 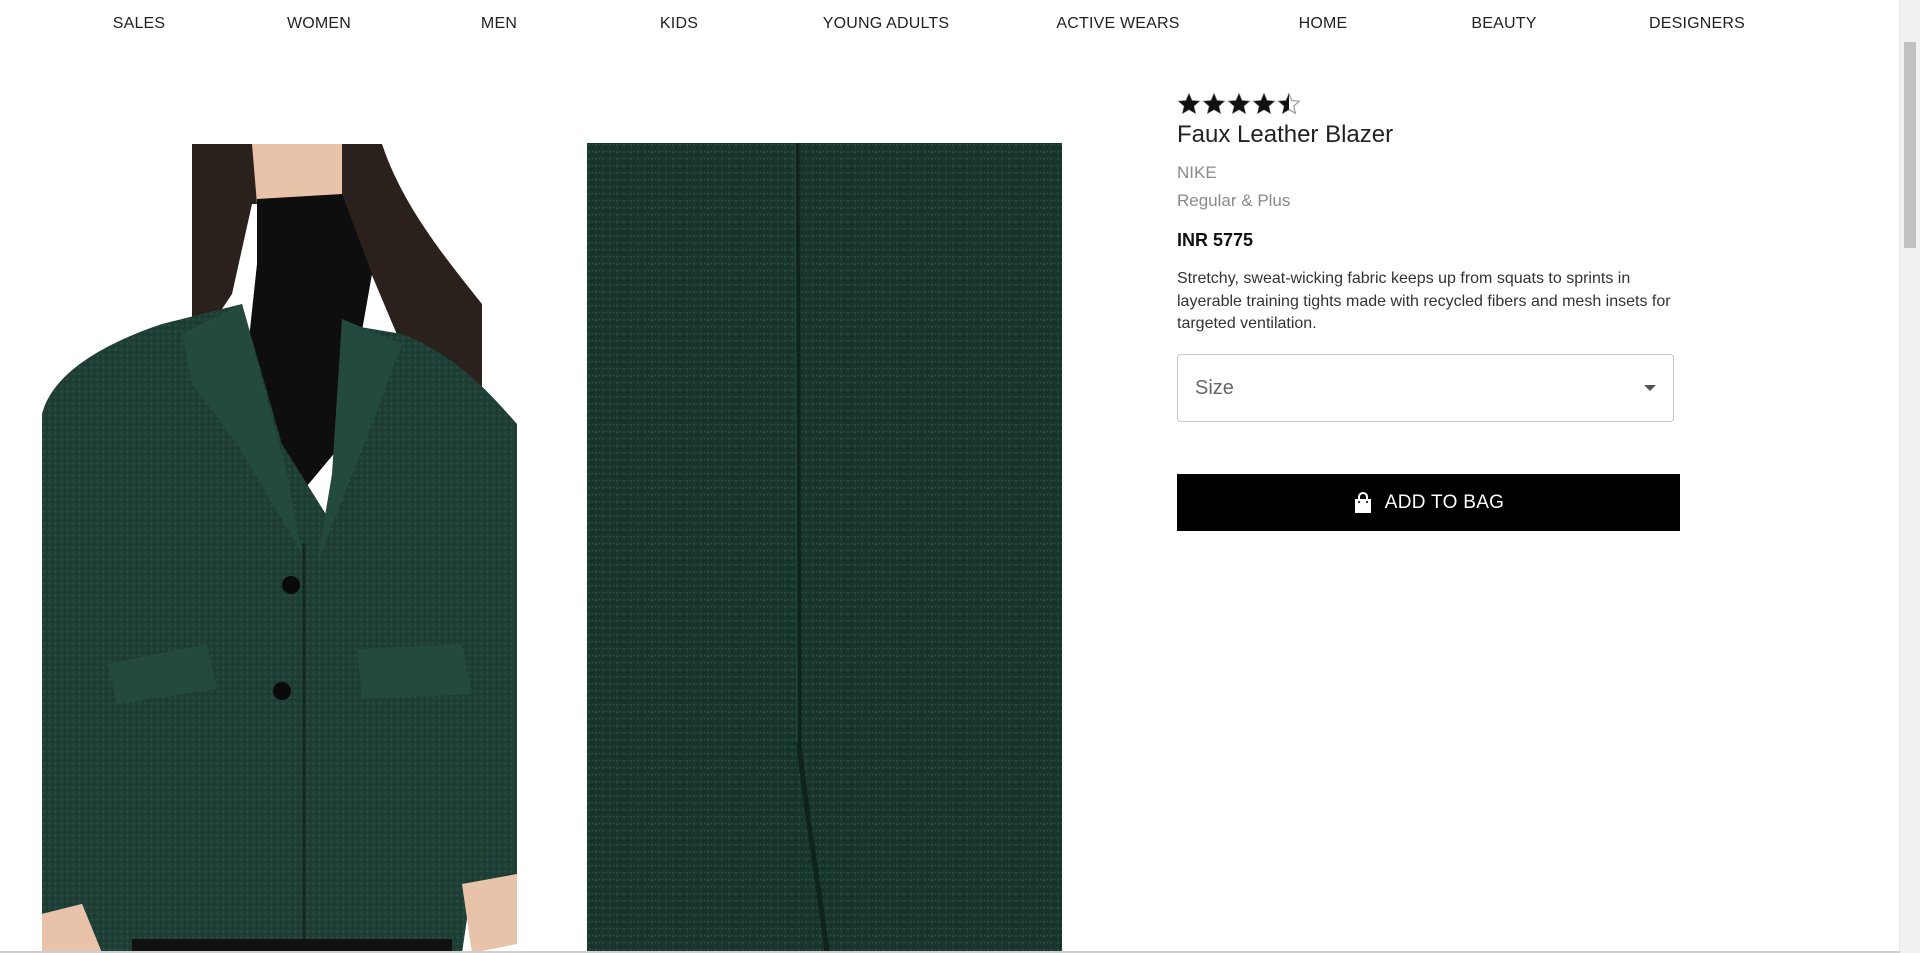 What do you see at coordinates (1285, 134) in the screenshot?
I see `product-title: Faux Leather Blazer` at bounding box center [1285, 134].